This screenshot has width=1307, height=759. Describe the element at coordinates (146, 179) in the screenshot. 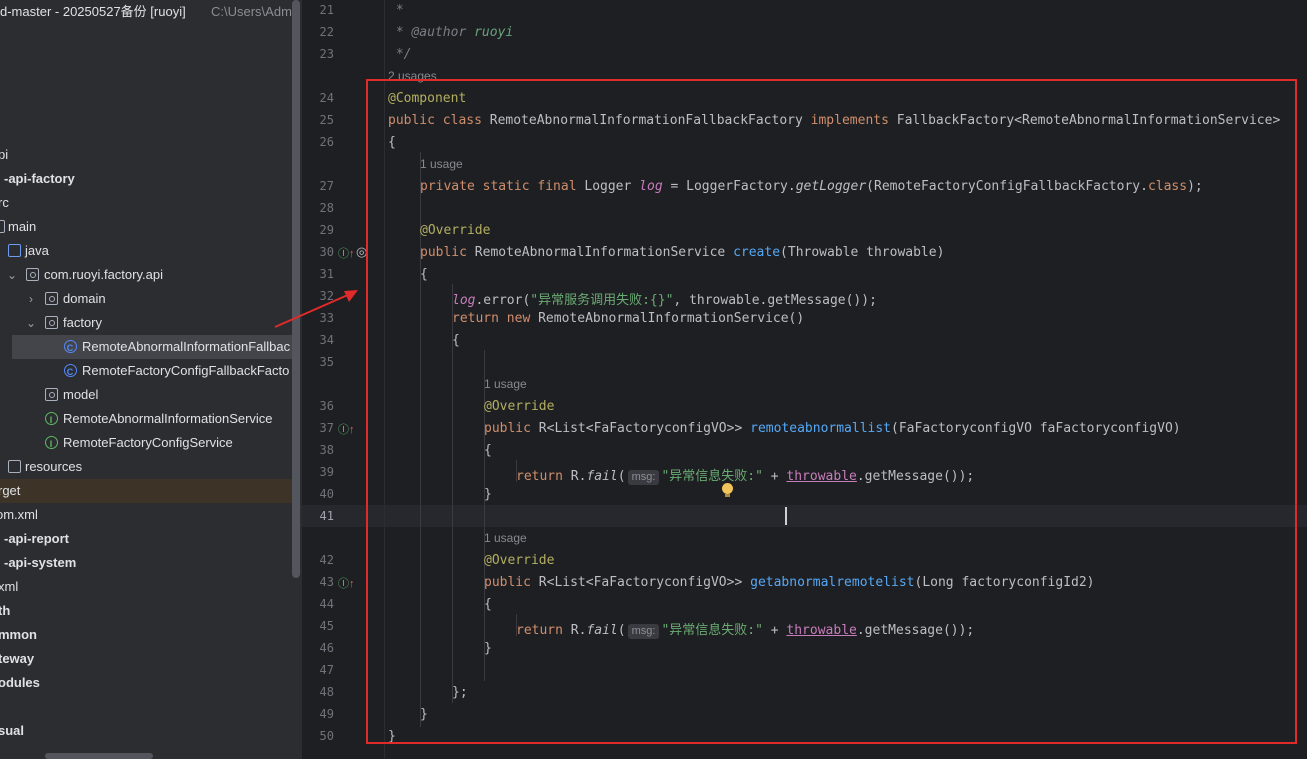

I see `tree-item-api-factory: -api-factory` at that location.